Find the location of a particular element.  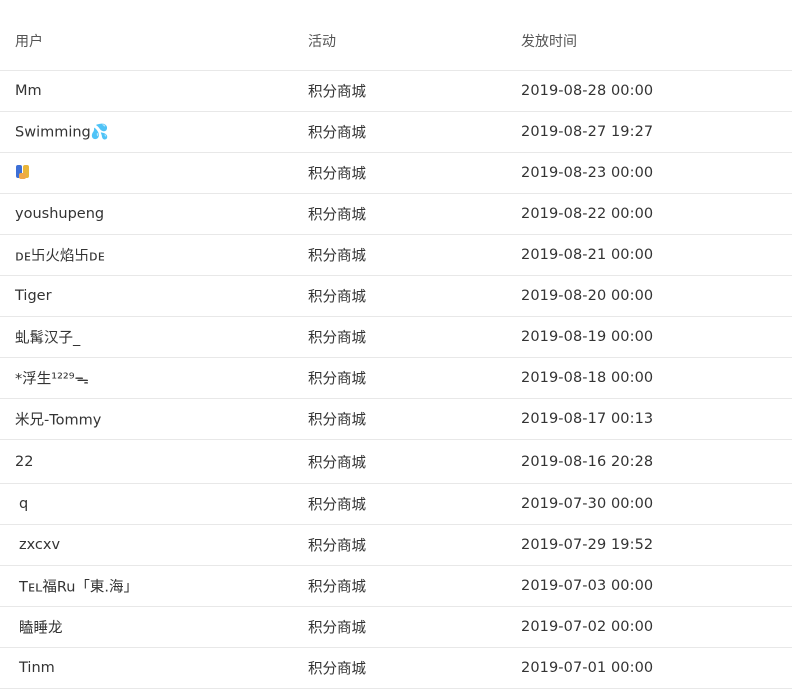

table-row: 虬髯汉子_ 积分商城 2019-08-19 00:00 is located at coordinates (396, 337).